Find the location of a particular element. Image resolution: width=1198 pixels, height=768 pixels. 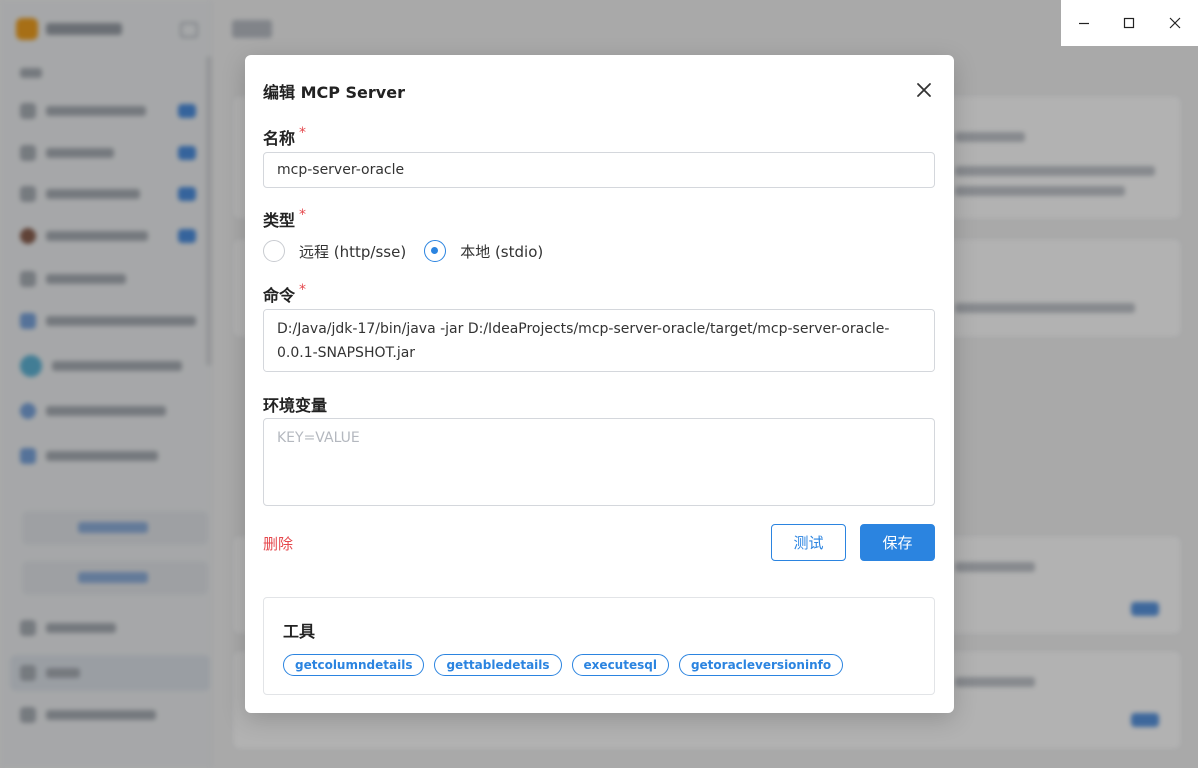

radio-remote: 远程 (http/sse) is located at coordinates (334, 251).